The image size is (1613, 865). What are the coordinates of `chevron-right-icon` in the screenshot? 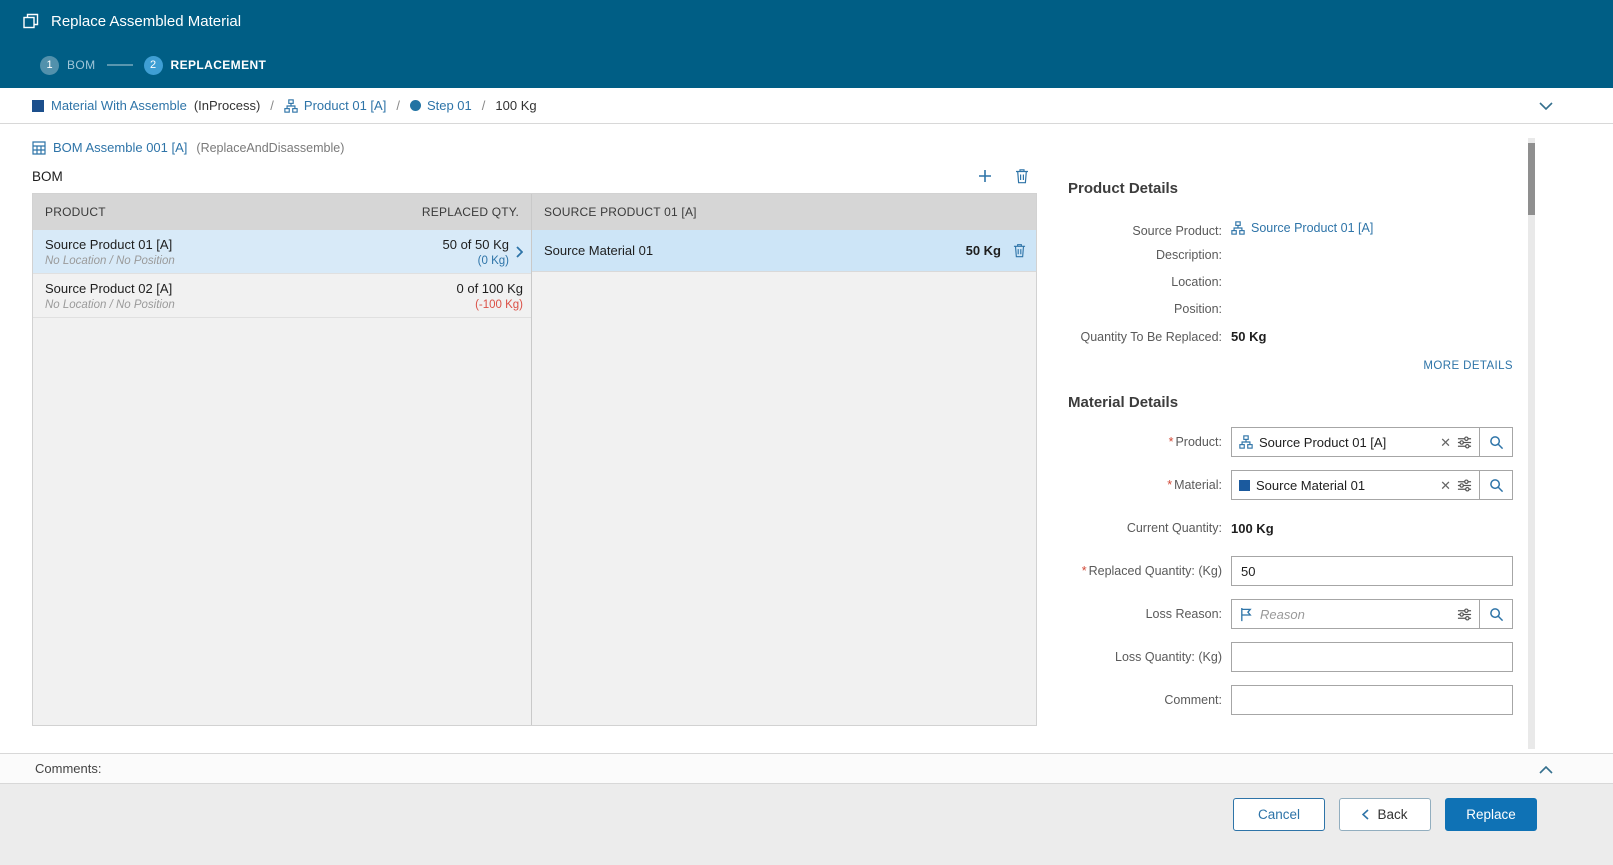 It's located at (519, 251).